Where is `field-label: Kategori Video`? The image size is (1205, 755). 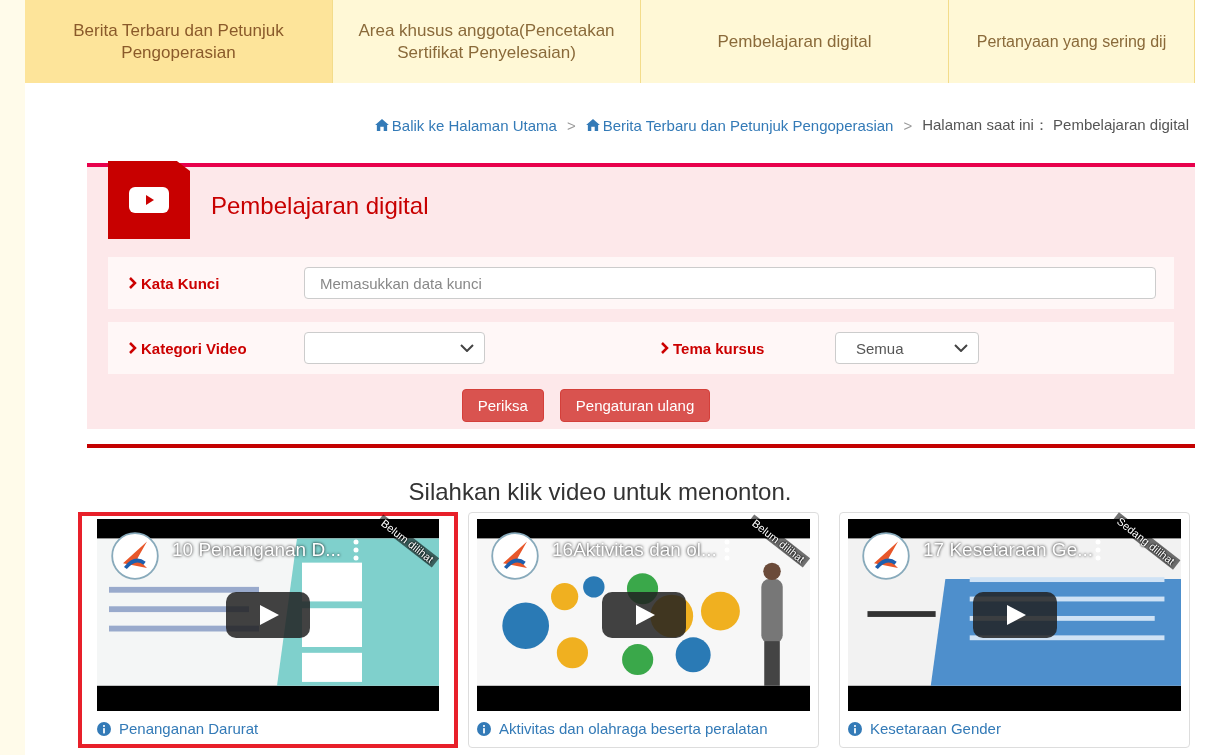
field-label: Kategori Video is located at coordinates (195, 348).